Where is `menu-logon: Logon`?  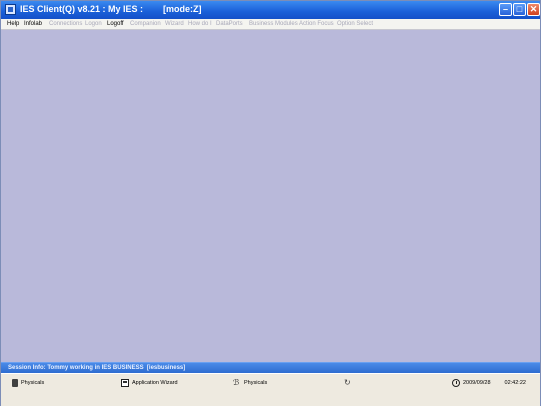
menu-logon: Logon is located at coordinates (93, 24).